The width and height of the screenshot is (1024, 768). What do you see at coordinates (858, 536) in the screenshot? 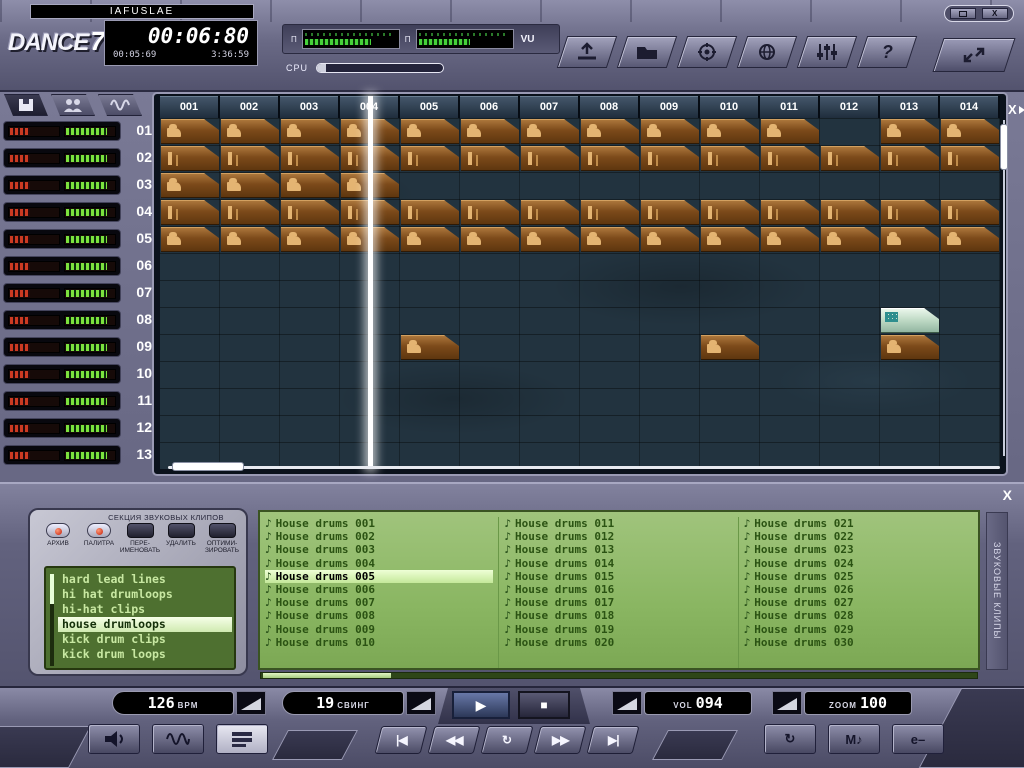
I see `clip-list-item: ♪ House drums 022` at bounding box center [858, 536].